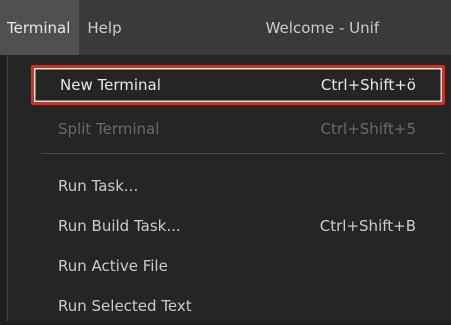  What do you see at coordinates (237, 226) in the screenshot?
I see `menu-item-run-build-task: Run Build Task... Ctrl+Shift+B` at bounding box center [237, 226].